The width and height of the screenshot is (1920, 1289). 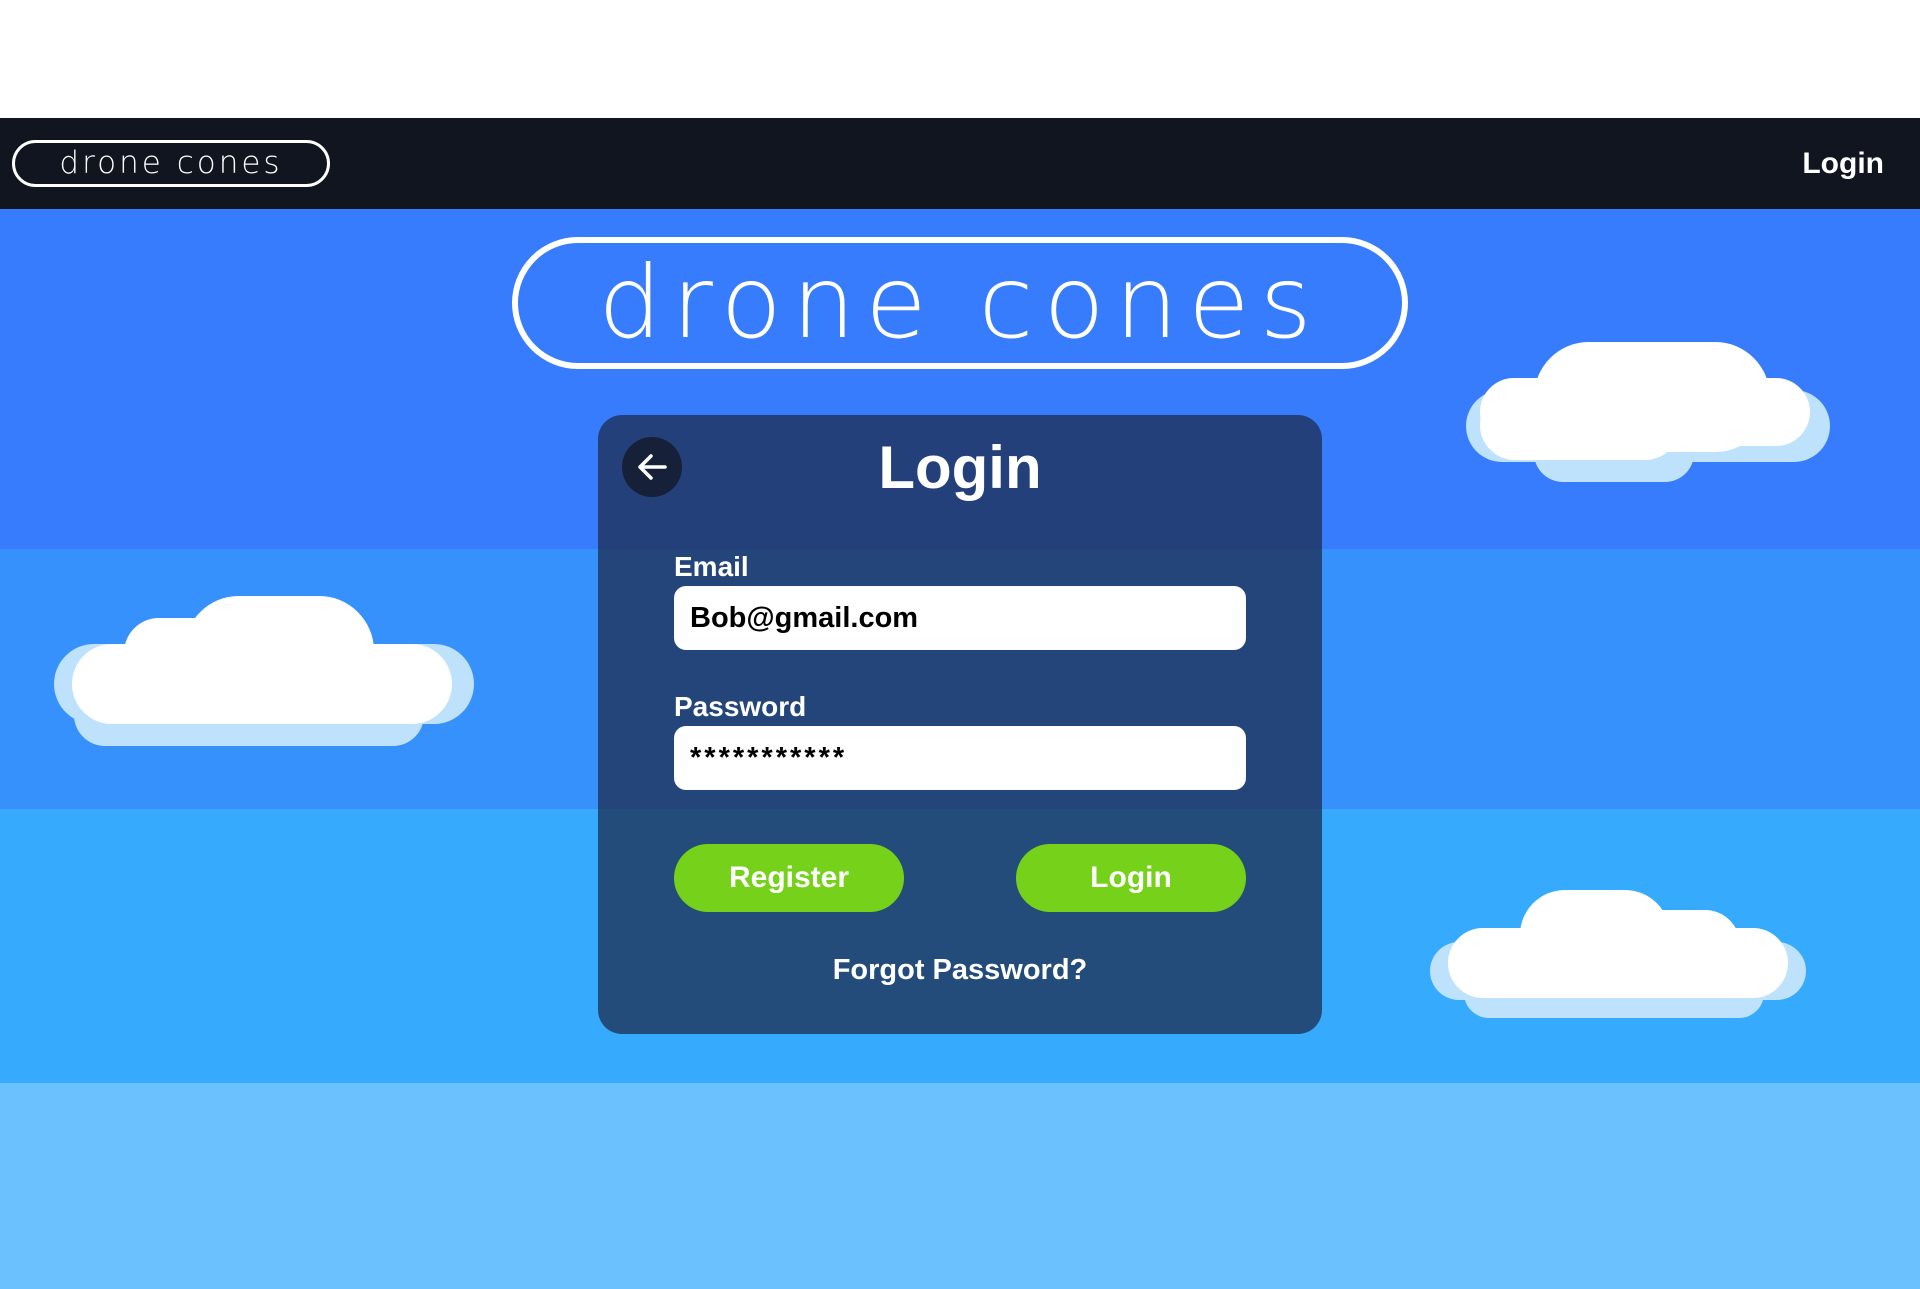 What do you see at coordinates (740, 706) in the screenshot?
I see `password-label: Password` at bounding box center [740, 706].